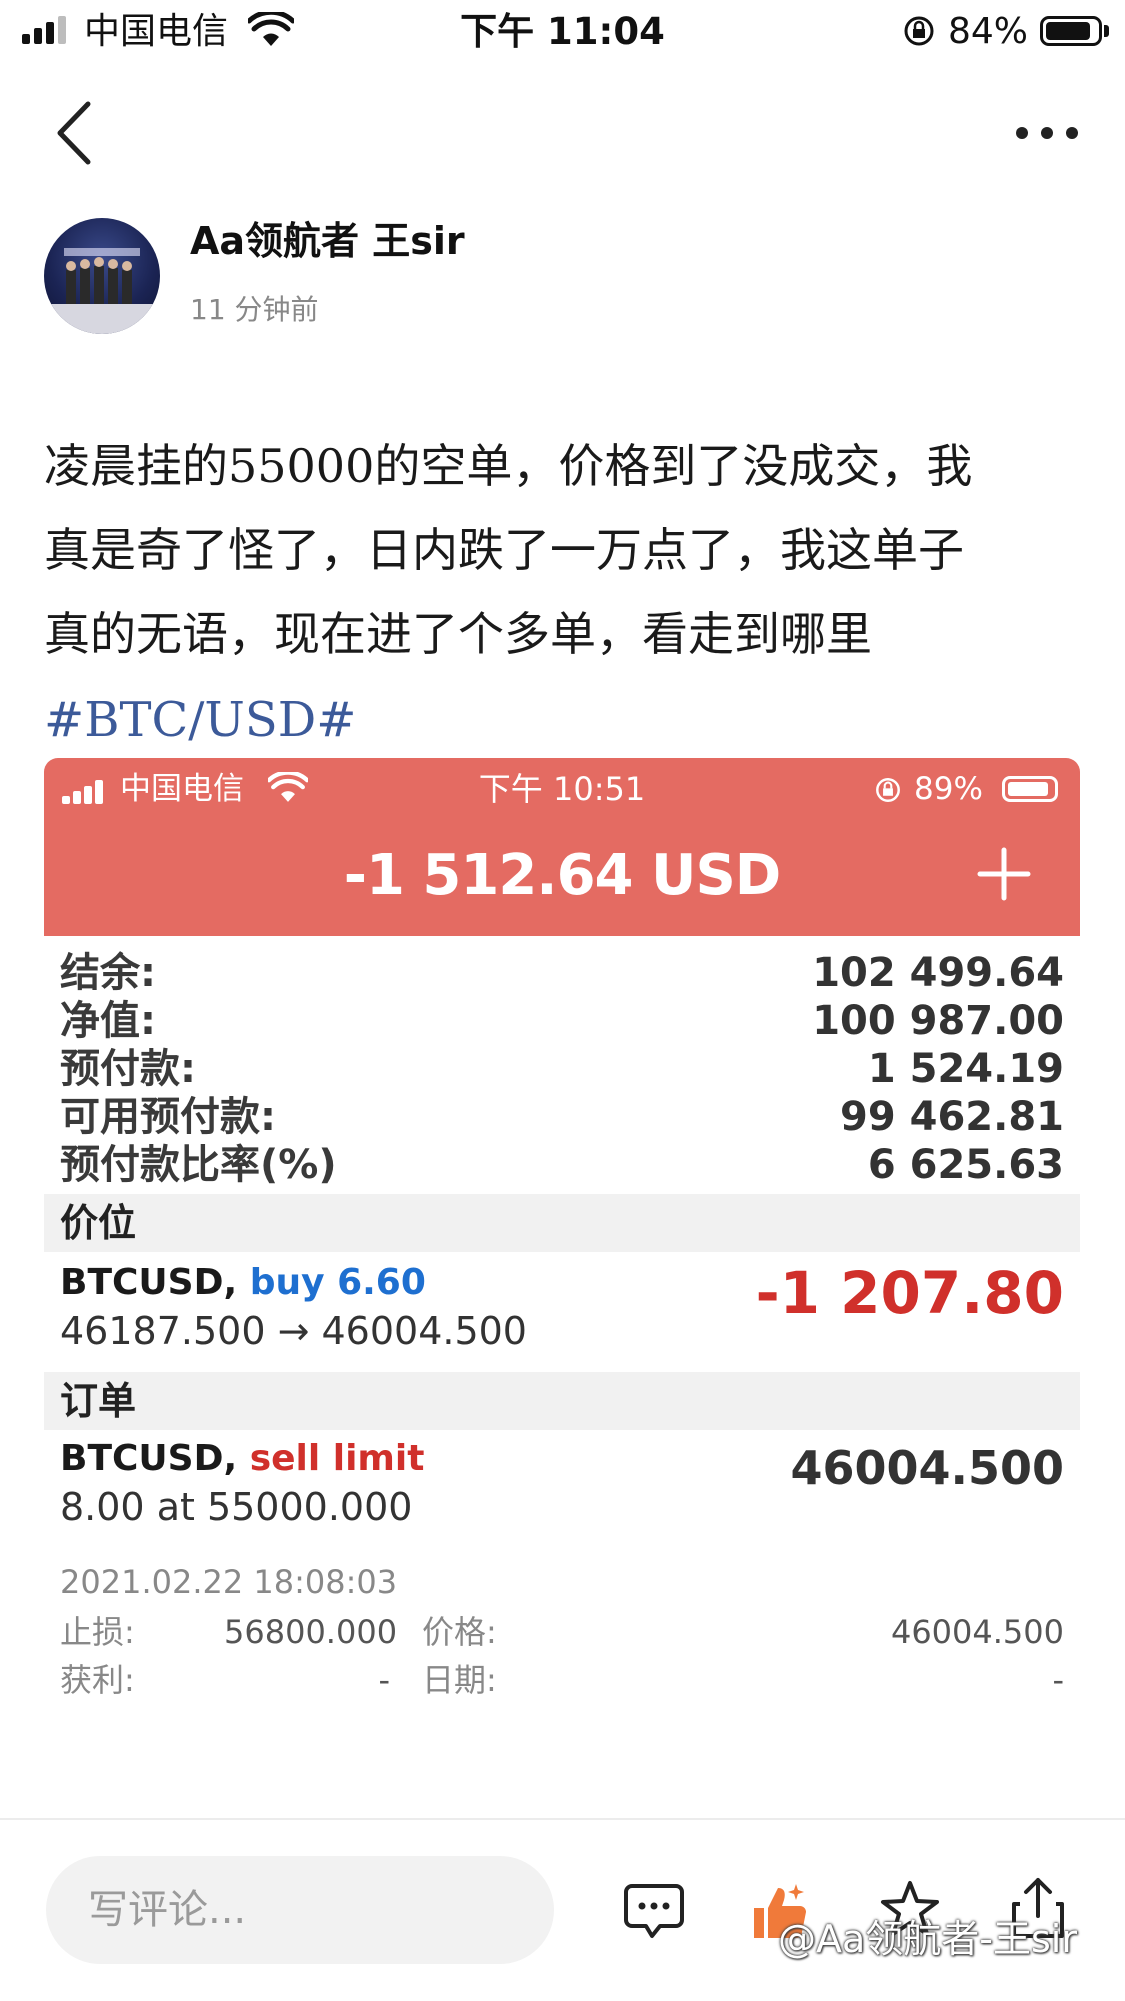 This screenshot has width=1125, height=2001. What do you see at coordinates (149, 1282) in the screenshot?
I see `position-symbol-name: BTCUSD,` at bounding box center [149, 1282].